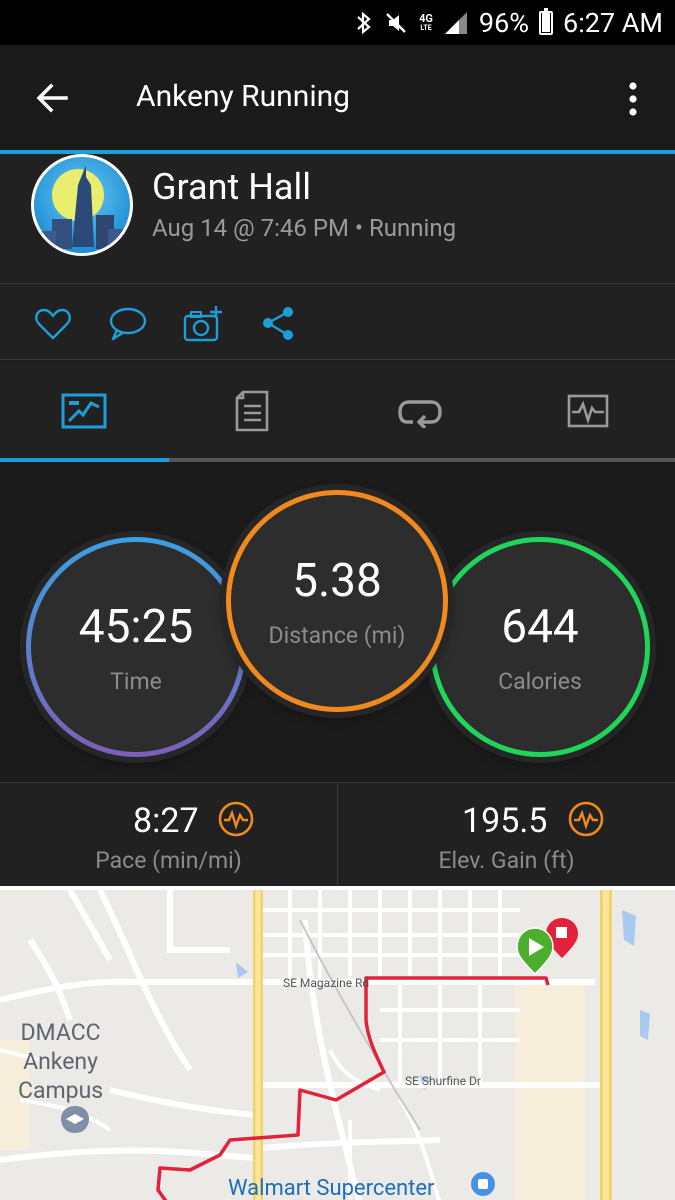 The image size is (675, 1200). Describe the element at coordinates (326, 983) in the screenshot. I see `map-street-label: SE Magazine Rd` at that location.